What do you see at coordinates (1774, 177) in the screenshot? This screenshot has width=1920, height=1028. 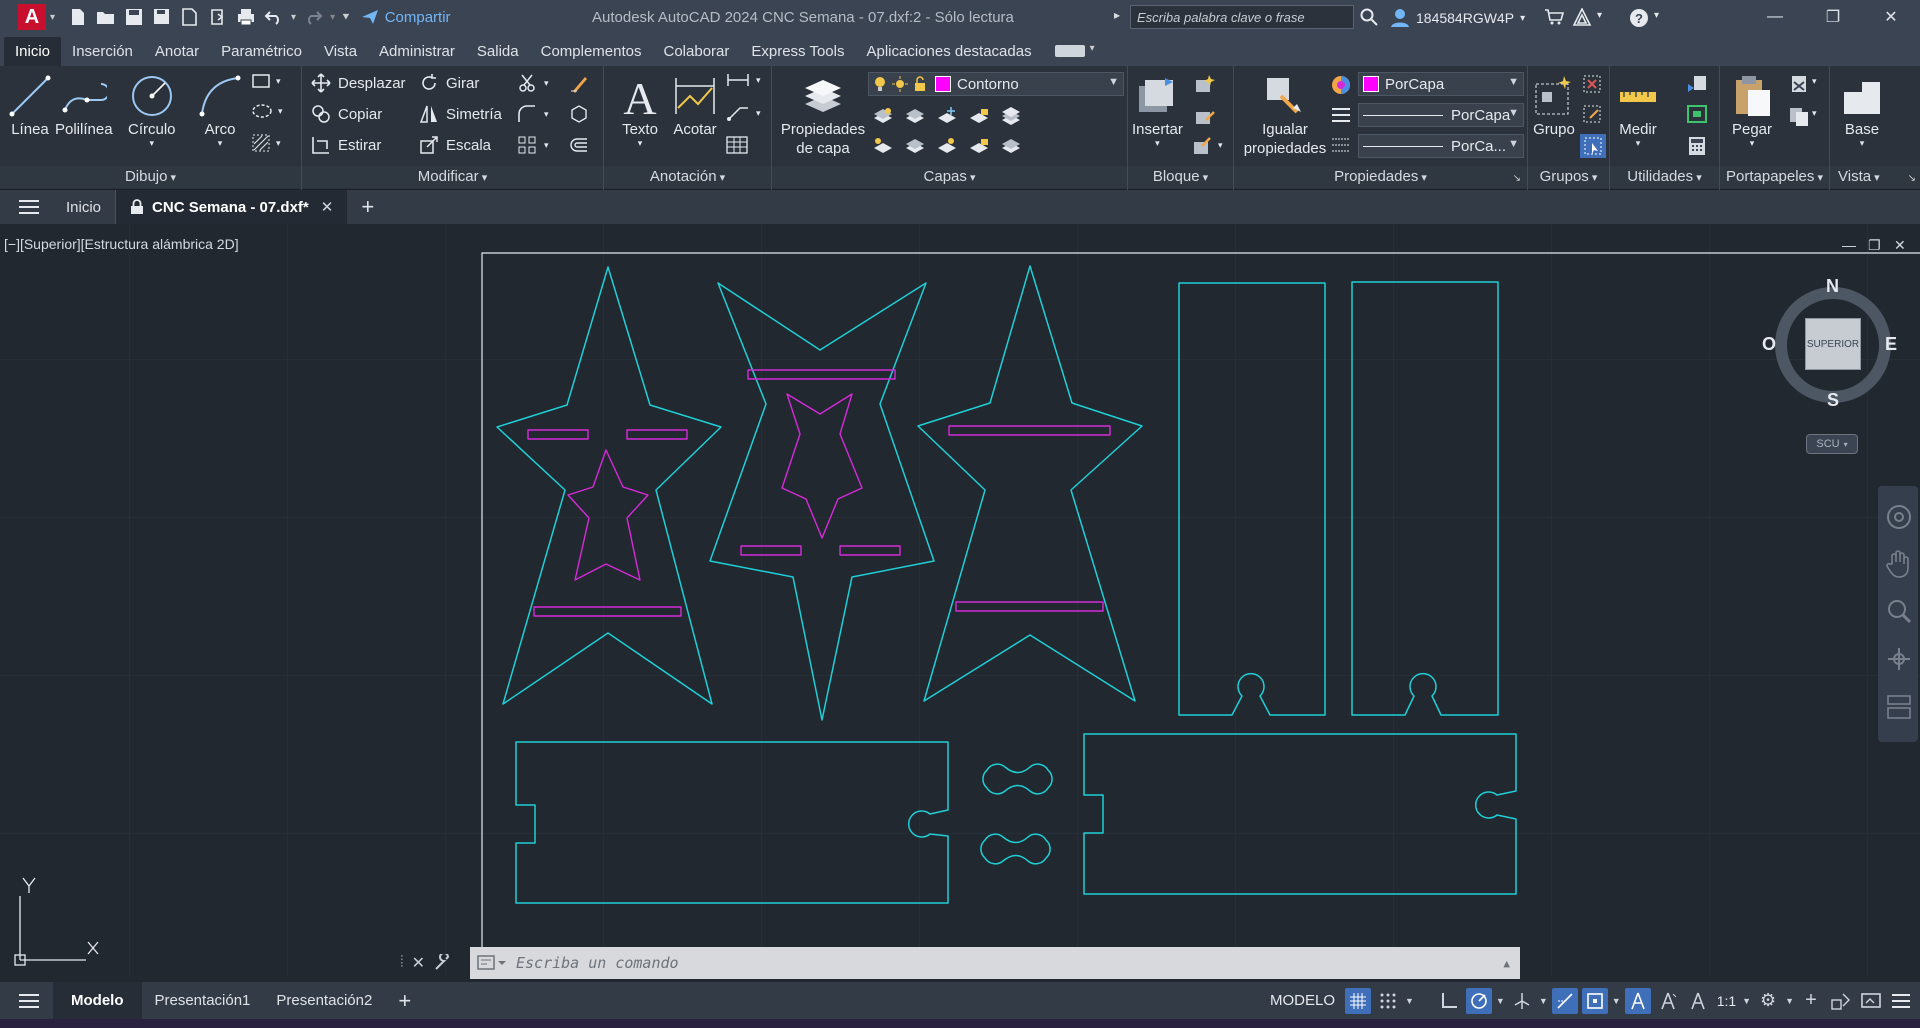 I see `panel-clipboard-label: Portapapeles` at bounding box center [1774, 177].